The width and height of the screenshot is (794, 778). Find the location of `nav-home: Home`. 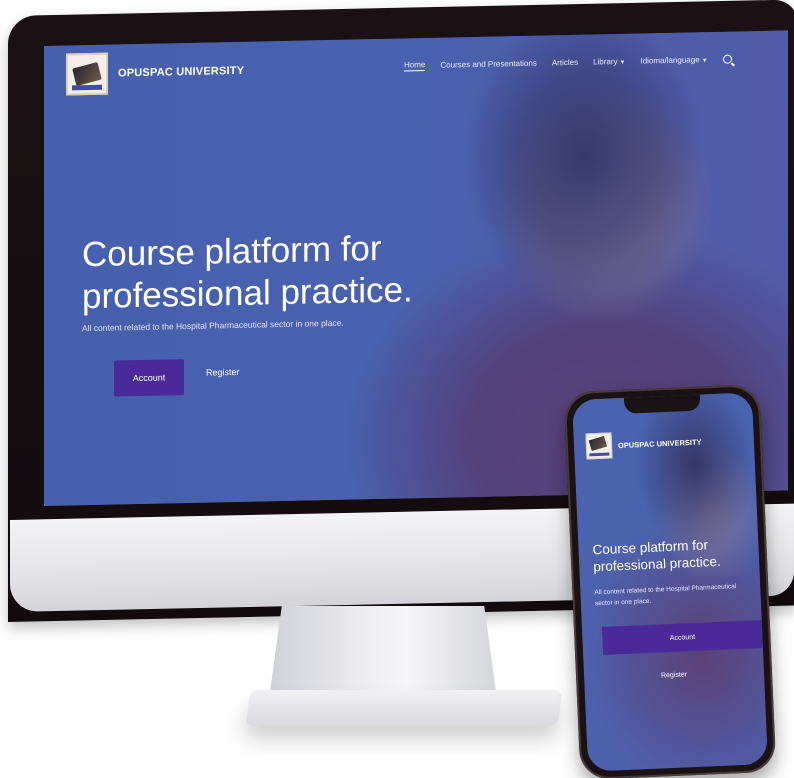

nav-home: Home is located at coordinates (415, 66).